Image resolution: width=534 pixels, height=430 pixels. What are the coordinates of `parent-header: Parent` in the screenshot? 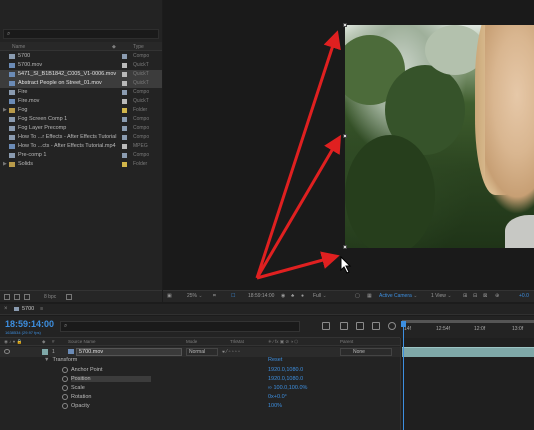 It's located at (346, 341).